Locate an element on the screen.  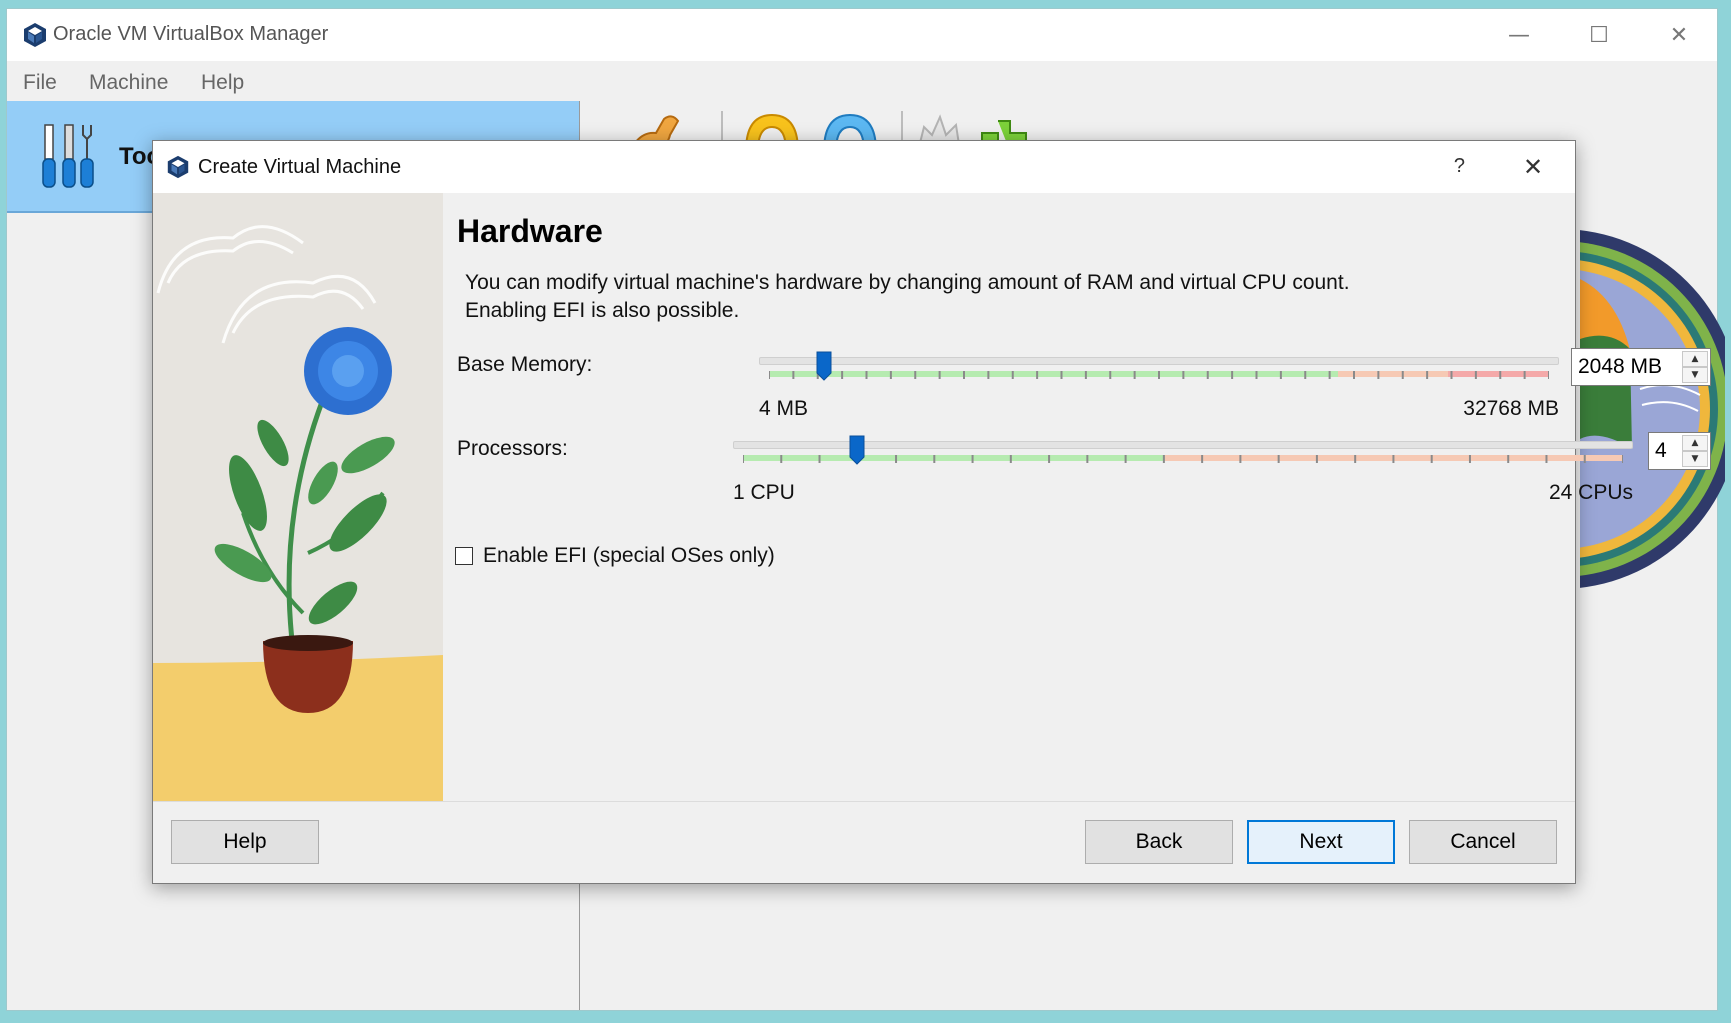
menu-machine: Machine is located at coordinates (128, 83).